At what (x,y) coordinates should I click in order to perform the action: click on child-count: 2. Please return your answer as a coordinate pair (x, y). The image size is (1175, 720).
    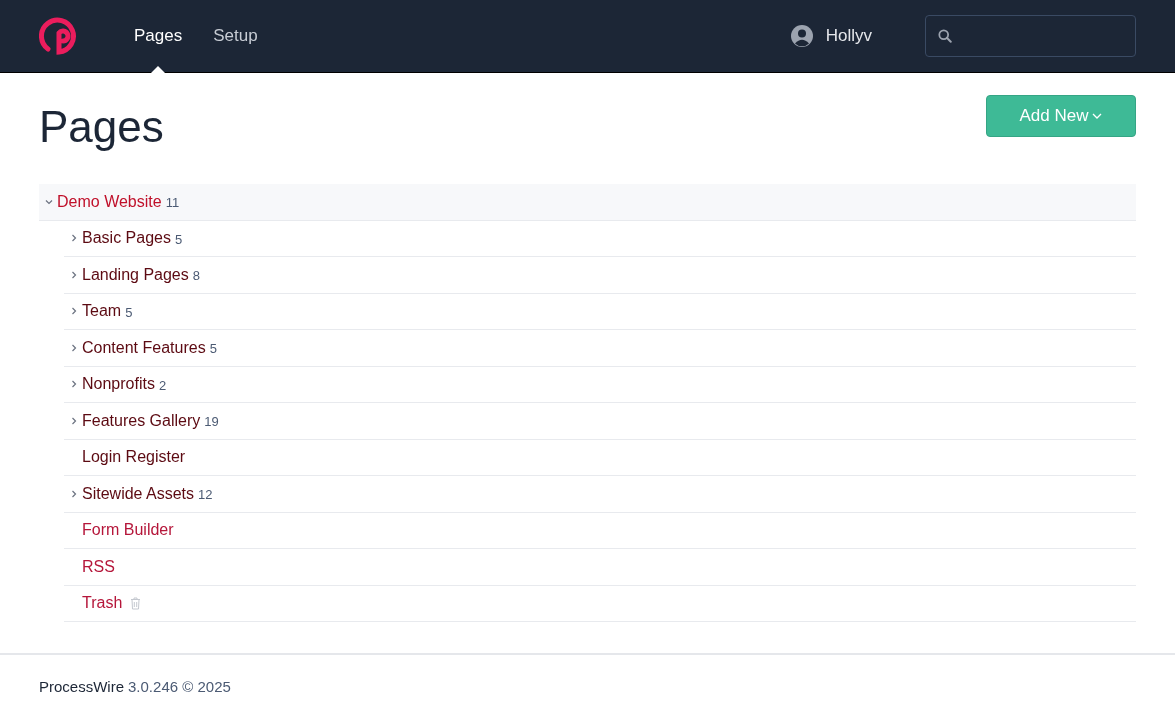
    Looking at the image, I should click on (162, 385).